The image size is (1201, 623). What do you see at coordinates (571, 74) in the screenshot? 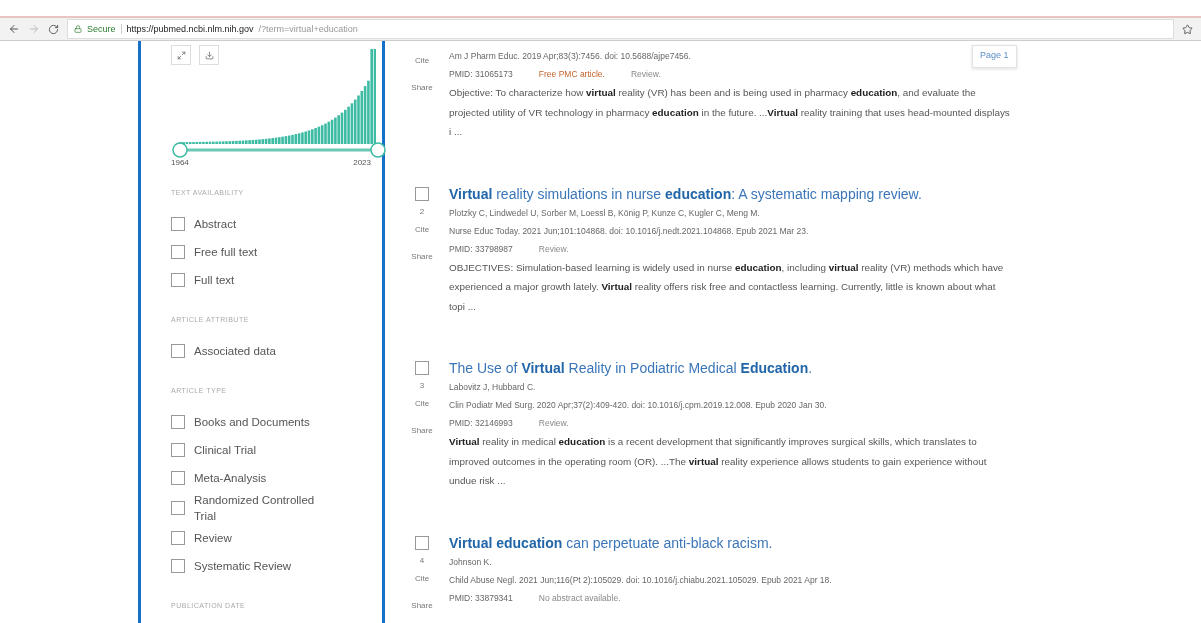
I see `free-article-tag: Free PMC article.` at bounding box center [571, 74].